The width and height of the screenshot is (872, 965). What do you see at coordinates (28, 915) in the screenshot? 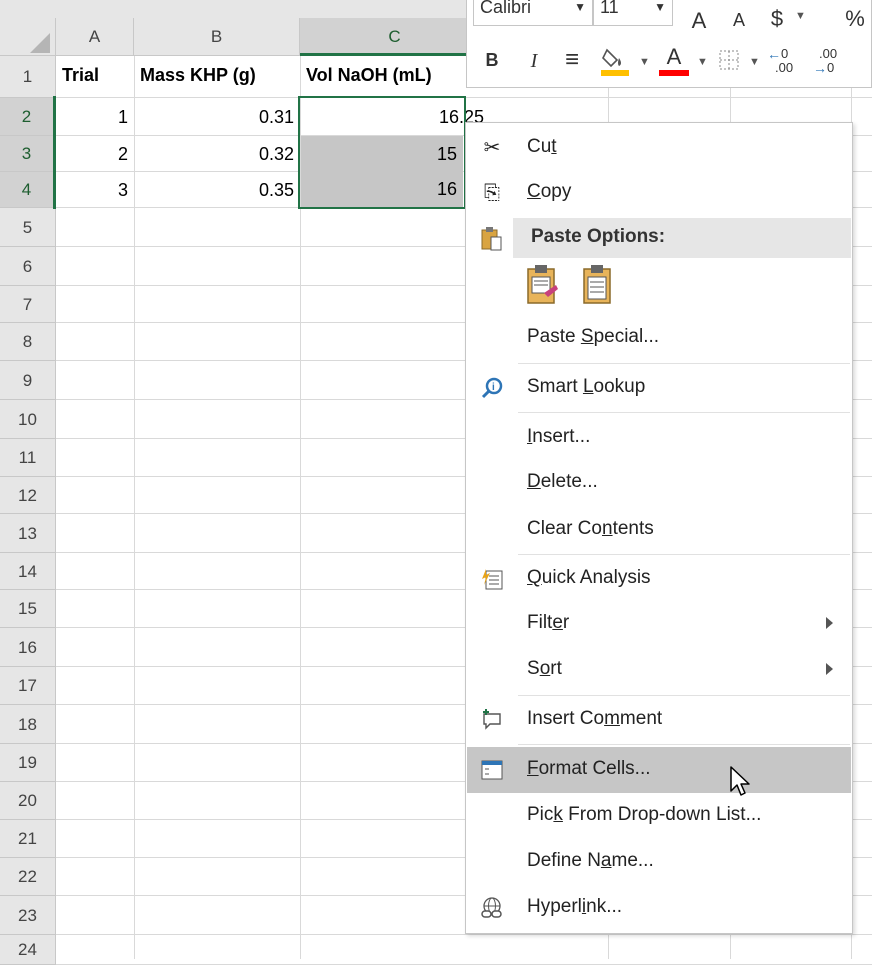
I see `row-header-23: 23` at bounding box center [28, 915].